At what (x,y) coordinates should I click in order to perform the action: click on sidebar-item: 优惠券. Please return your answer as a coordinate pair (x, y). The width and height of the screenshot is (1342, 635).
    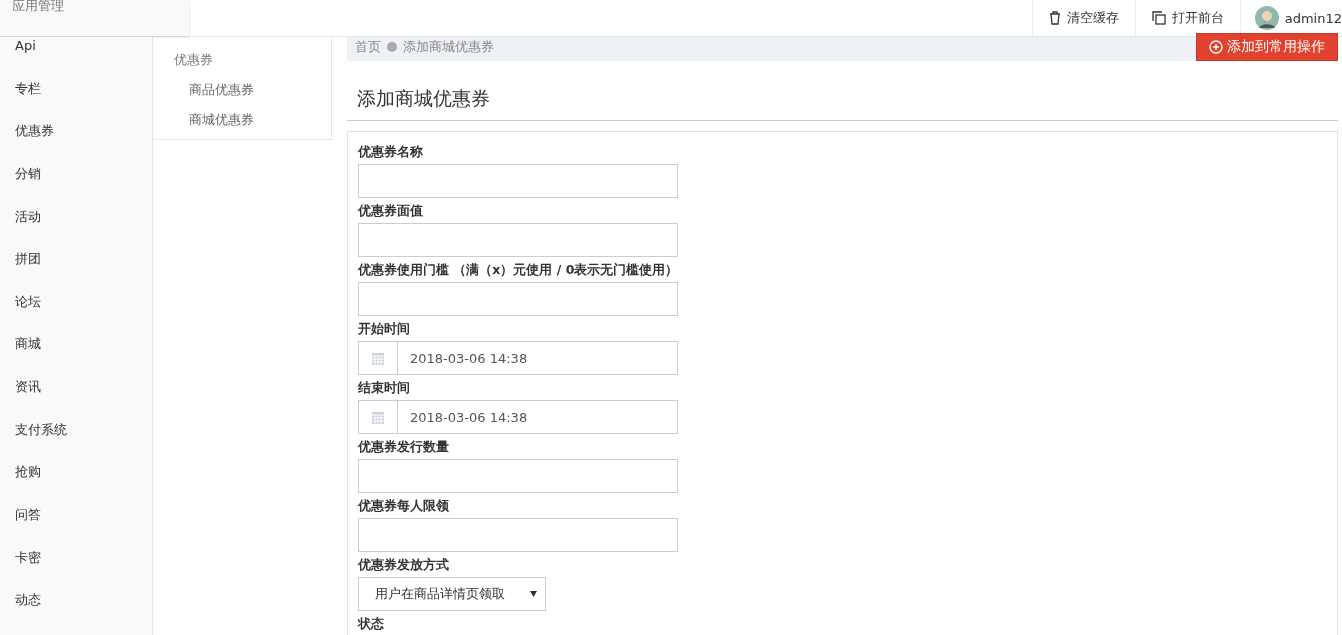
    Looking at the image, I should click on (76, 144).